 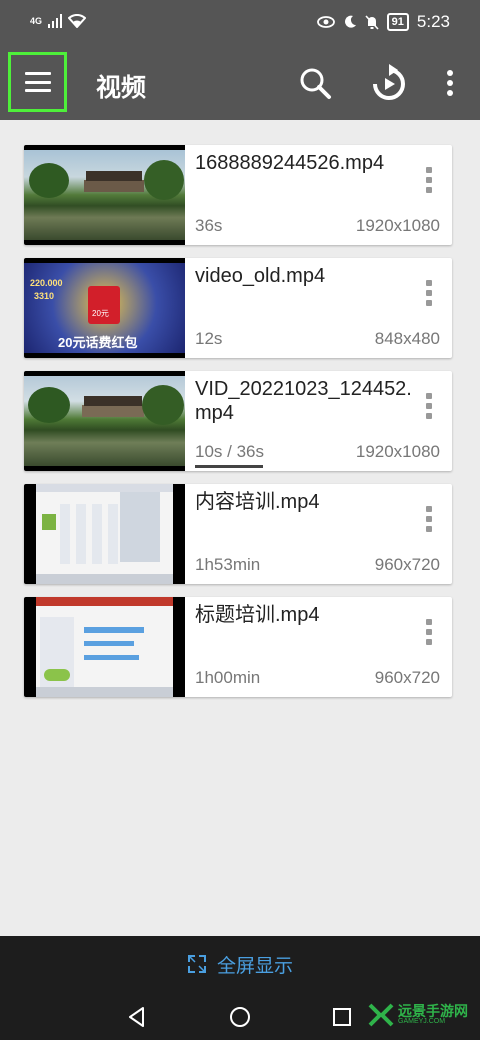 I want to click on fullscreen-label: 全屏显示, so click(x=254, y=966).